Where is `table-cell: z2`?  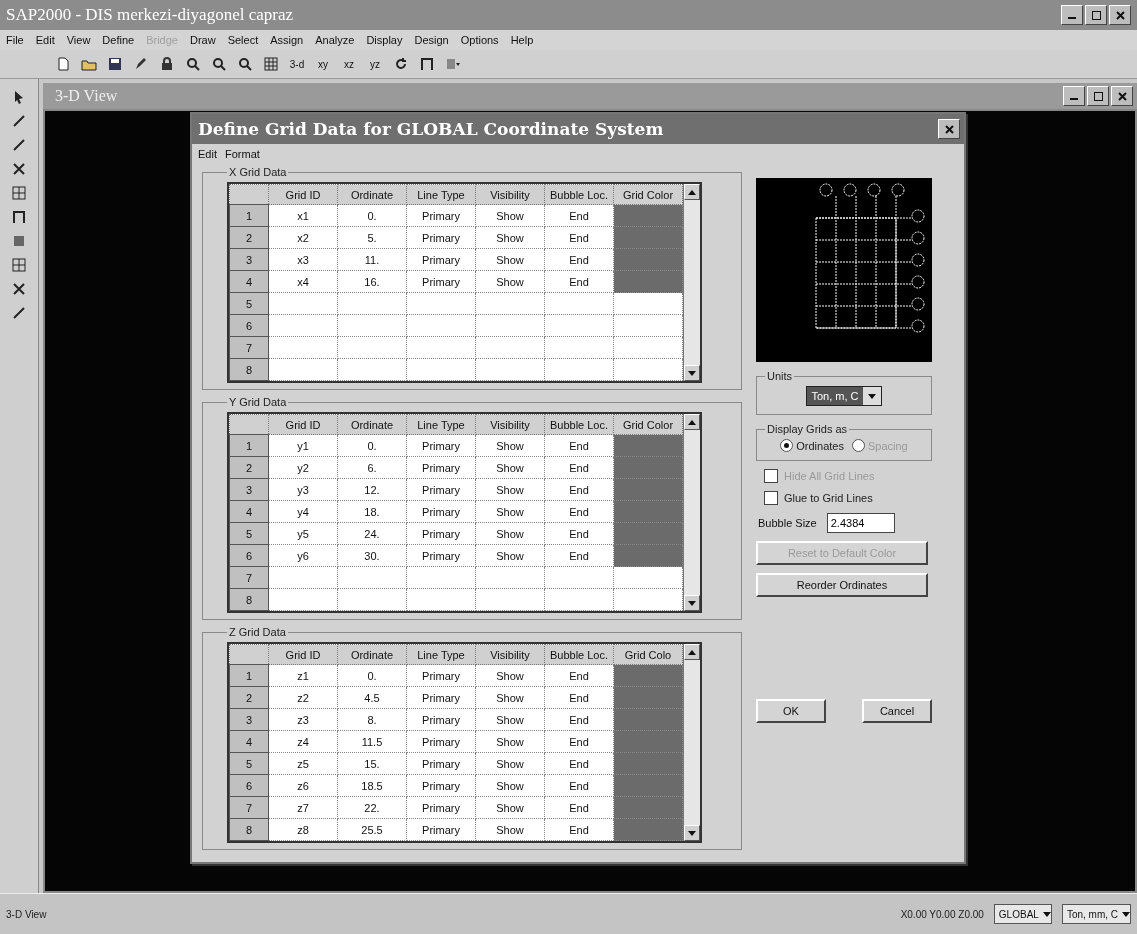
table-cell: z2 is located at coordinates (303, 697).